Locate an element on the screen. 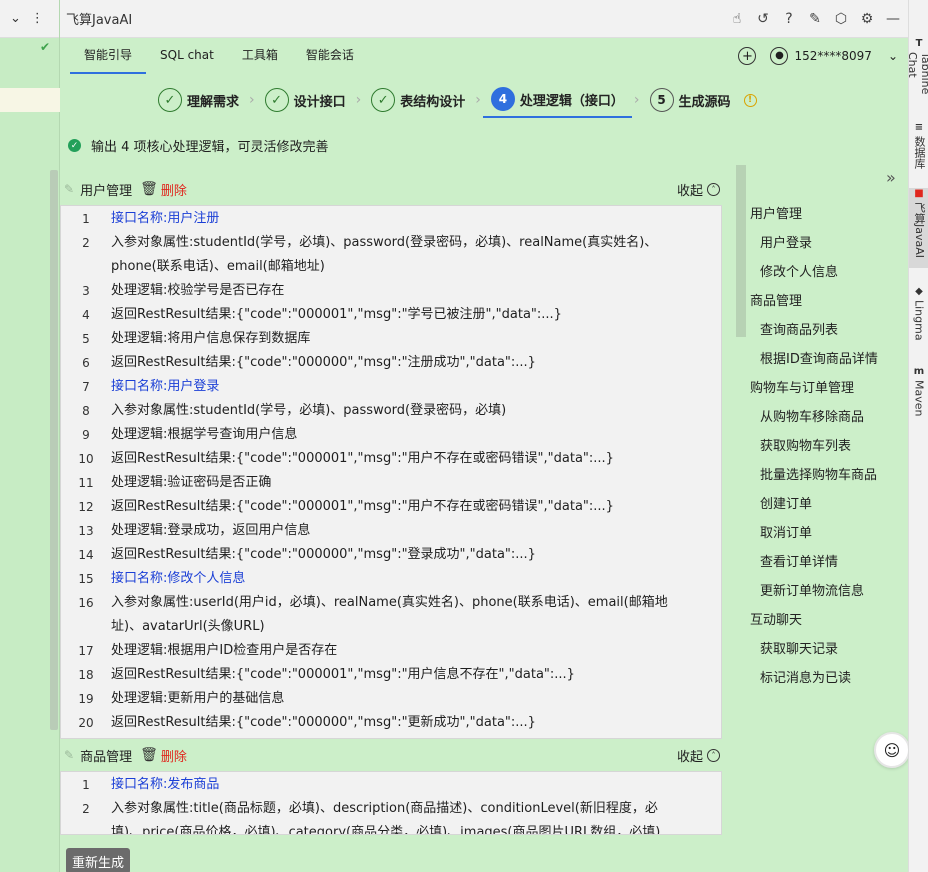 The image size is (928, 872). step-check-icon: ✓ is located at coordinates (170, 100).